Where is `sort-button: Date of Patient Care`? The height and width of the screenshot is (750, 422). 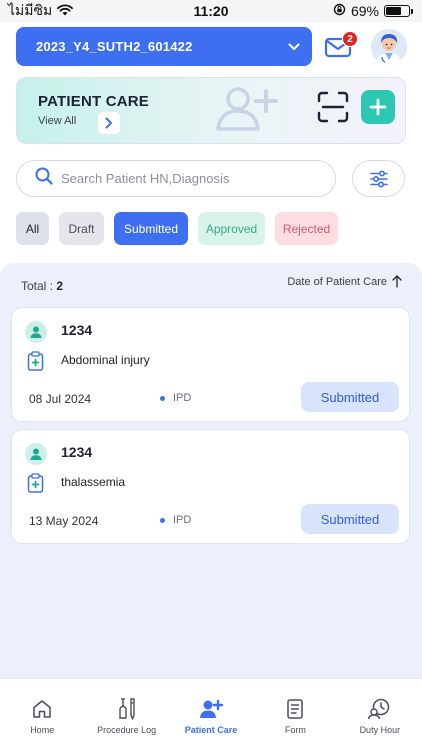 sort-button: Date of Patient Care is located at coordinates (344, 281).